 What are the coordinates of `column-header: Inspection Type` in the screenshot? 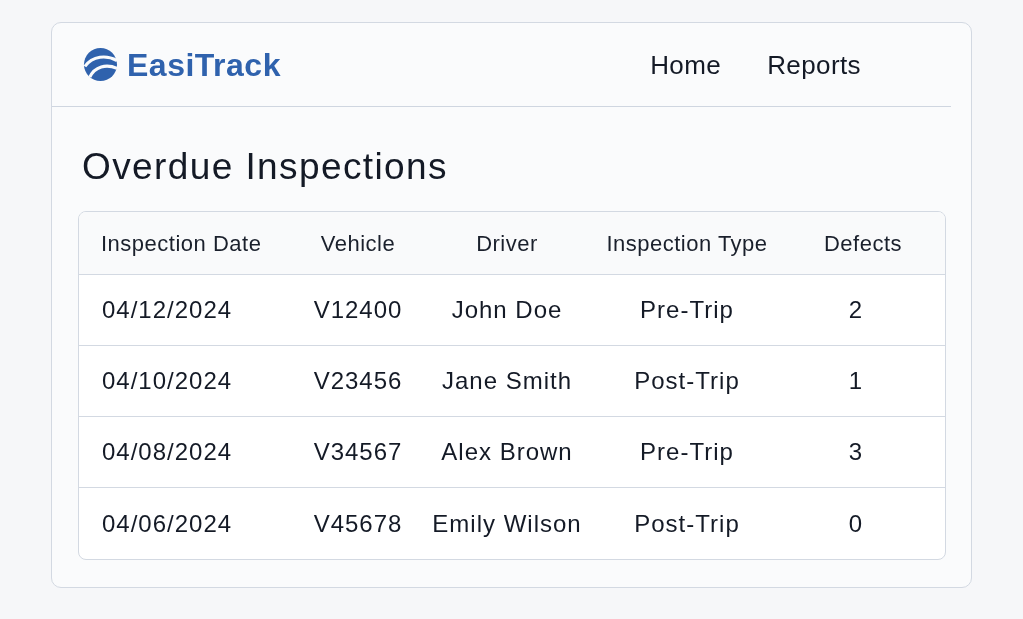 It's located at (687, 243).